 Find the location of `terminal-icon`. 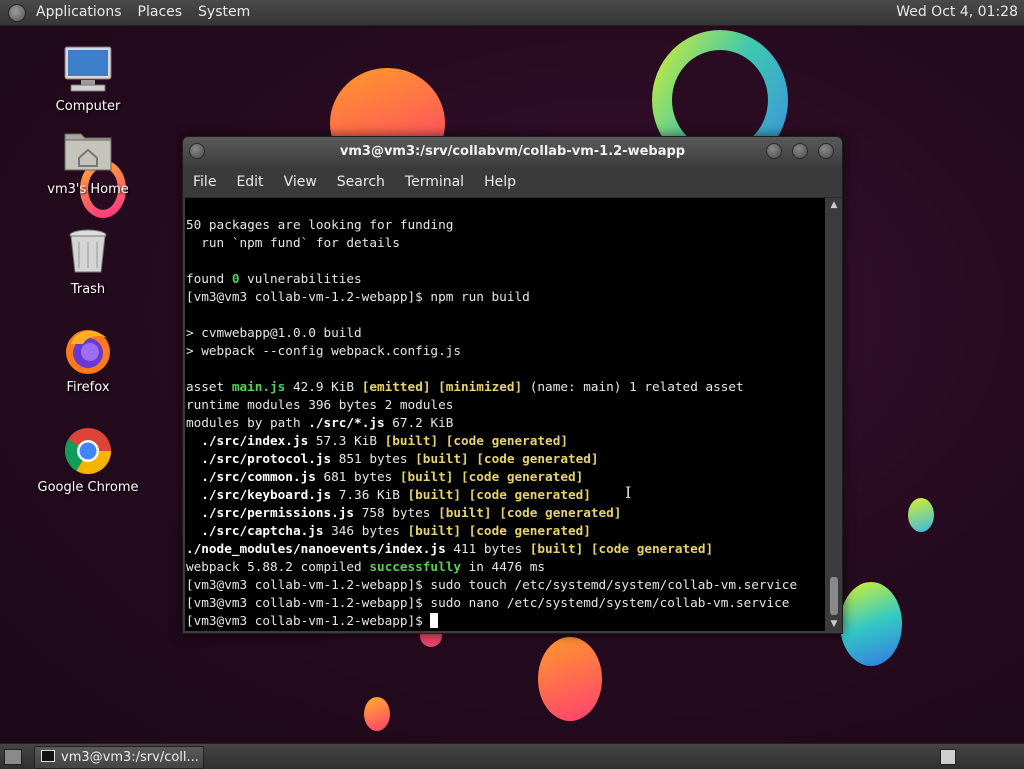

terminal-icon is located at coordinates (48, 756).